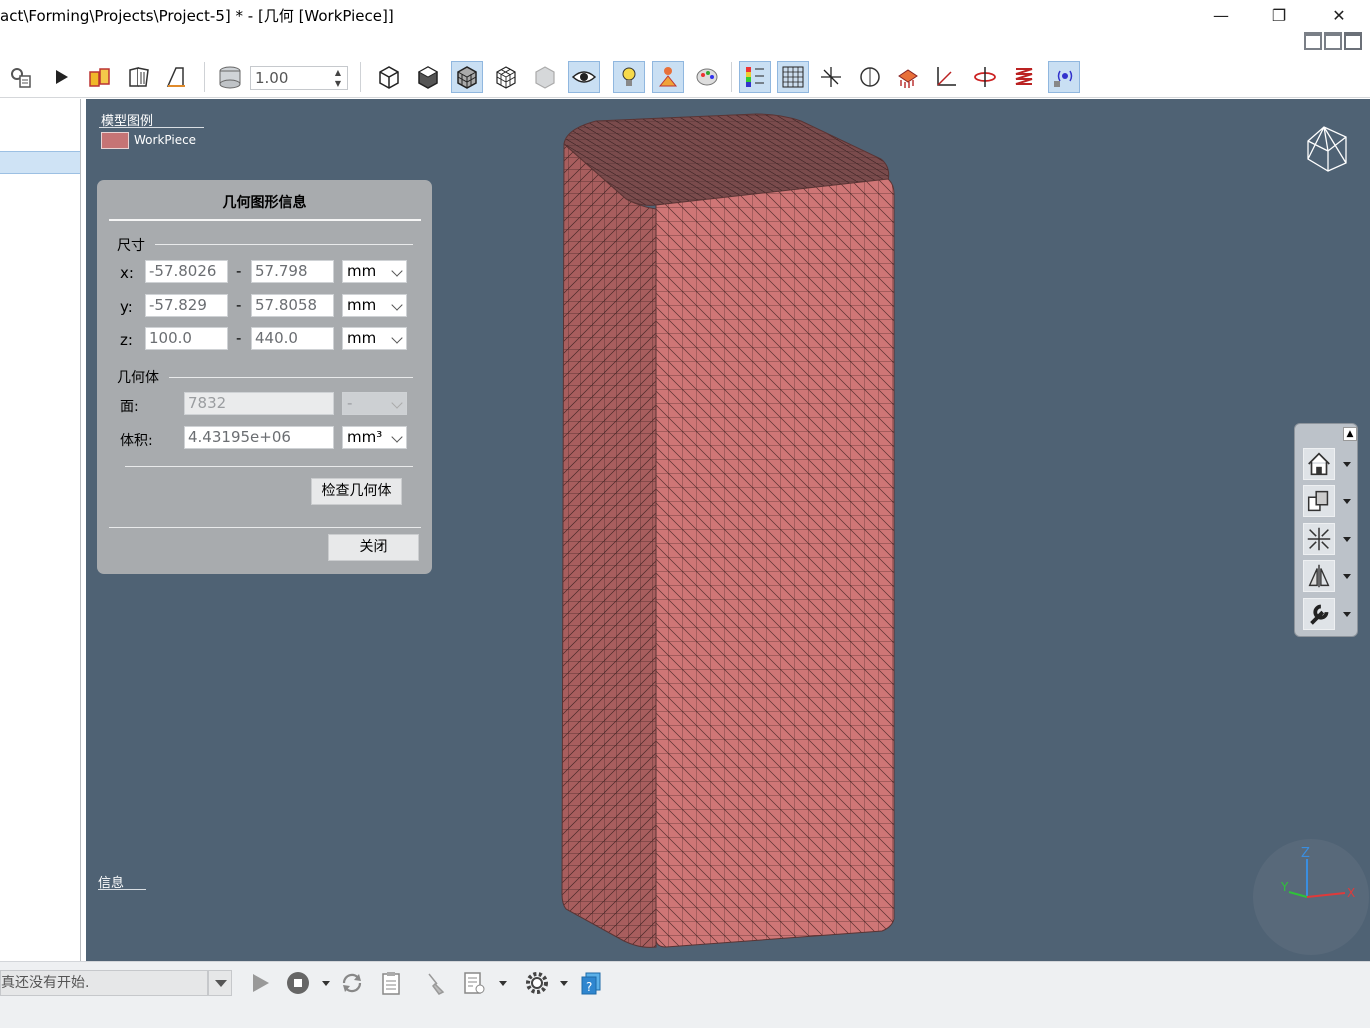 Image resolution: width=1370 pixels, height=1028 pixels. I want to click on project-tree-panel, so click(40, 530).